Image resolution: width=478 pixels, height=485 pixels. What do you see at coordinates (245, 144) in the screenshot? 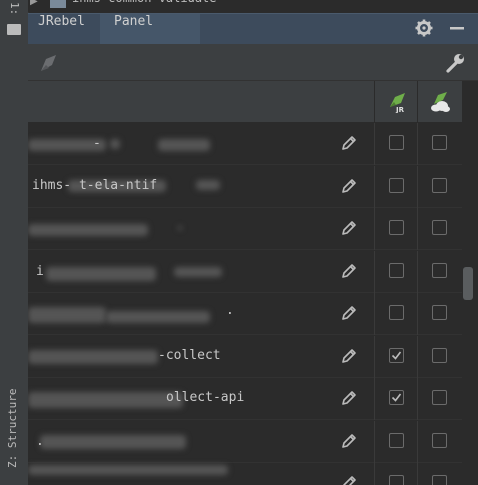
I see `table-row: -` at bounding box center [245, 144].